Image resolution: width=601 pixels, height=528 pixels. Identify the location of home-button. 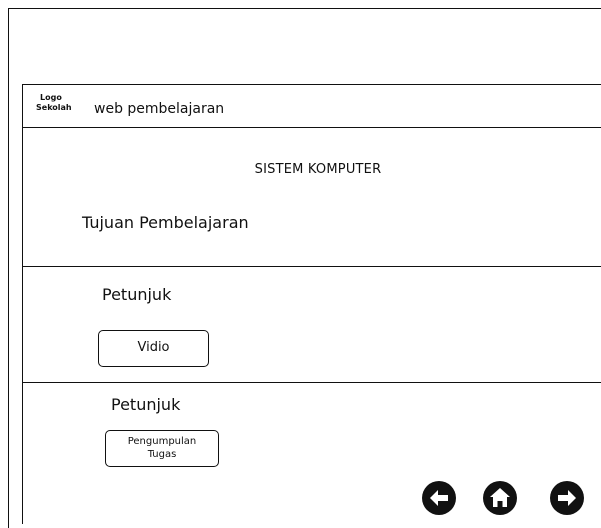
(500, 498).